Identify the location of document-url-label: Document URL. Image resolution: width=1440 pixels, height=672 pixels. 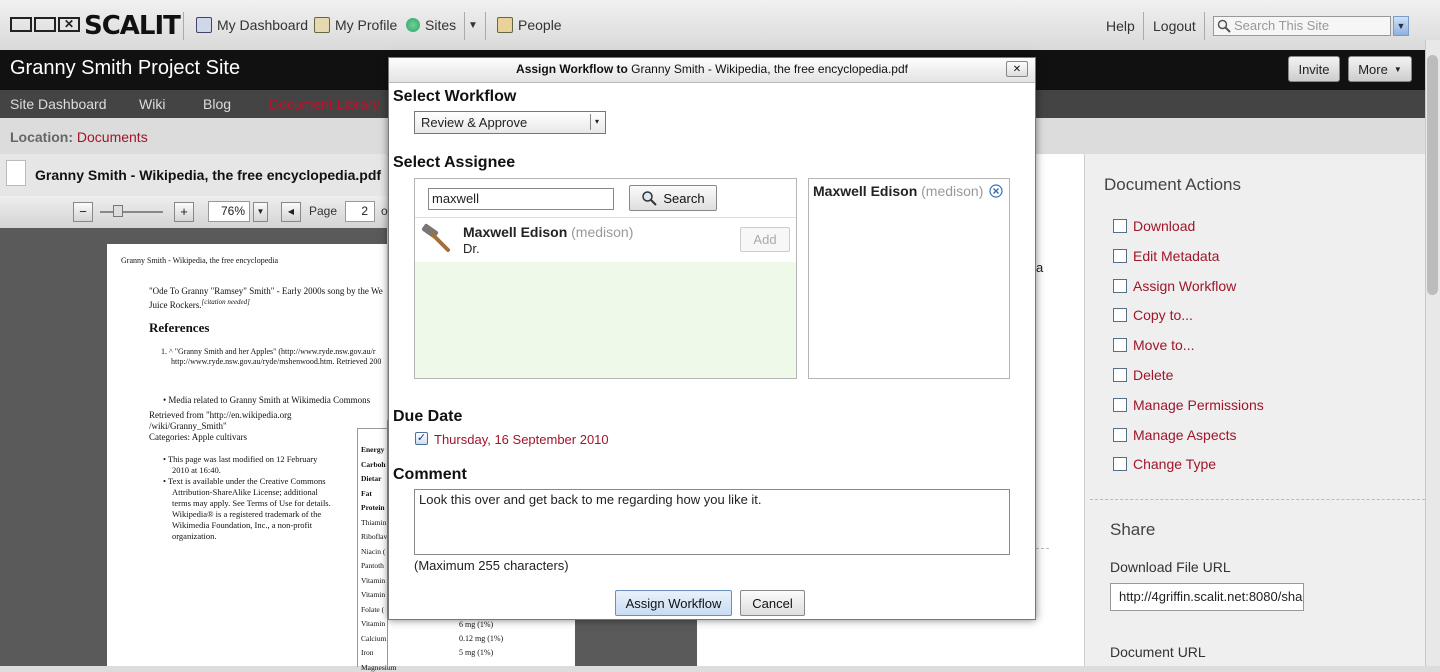
(1158, 652).